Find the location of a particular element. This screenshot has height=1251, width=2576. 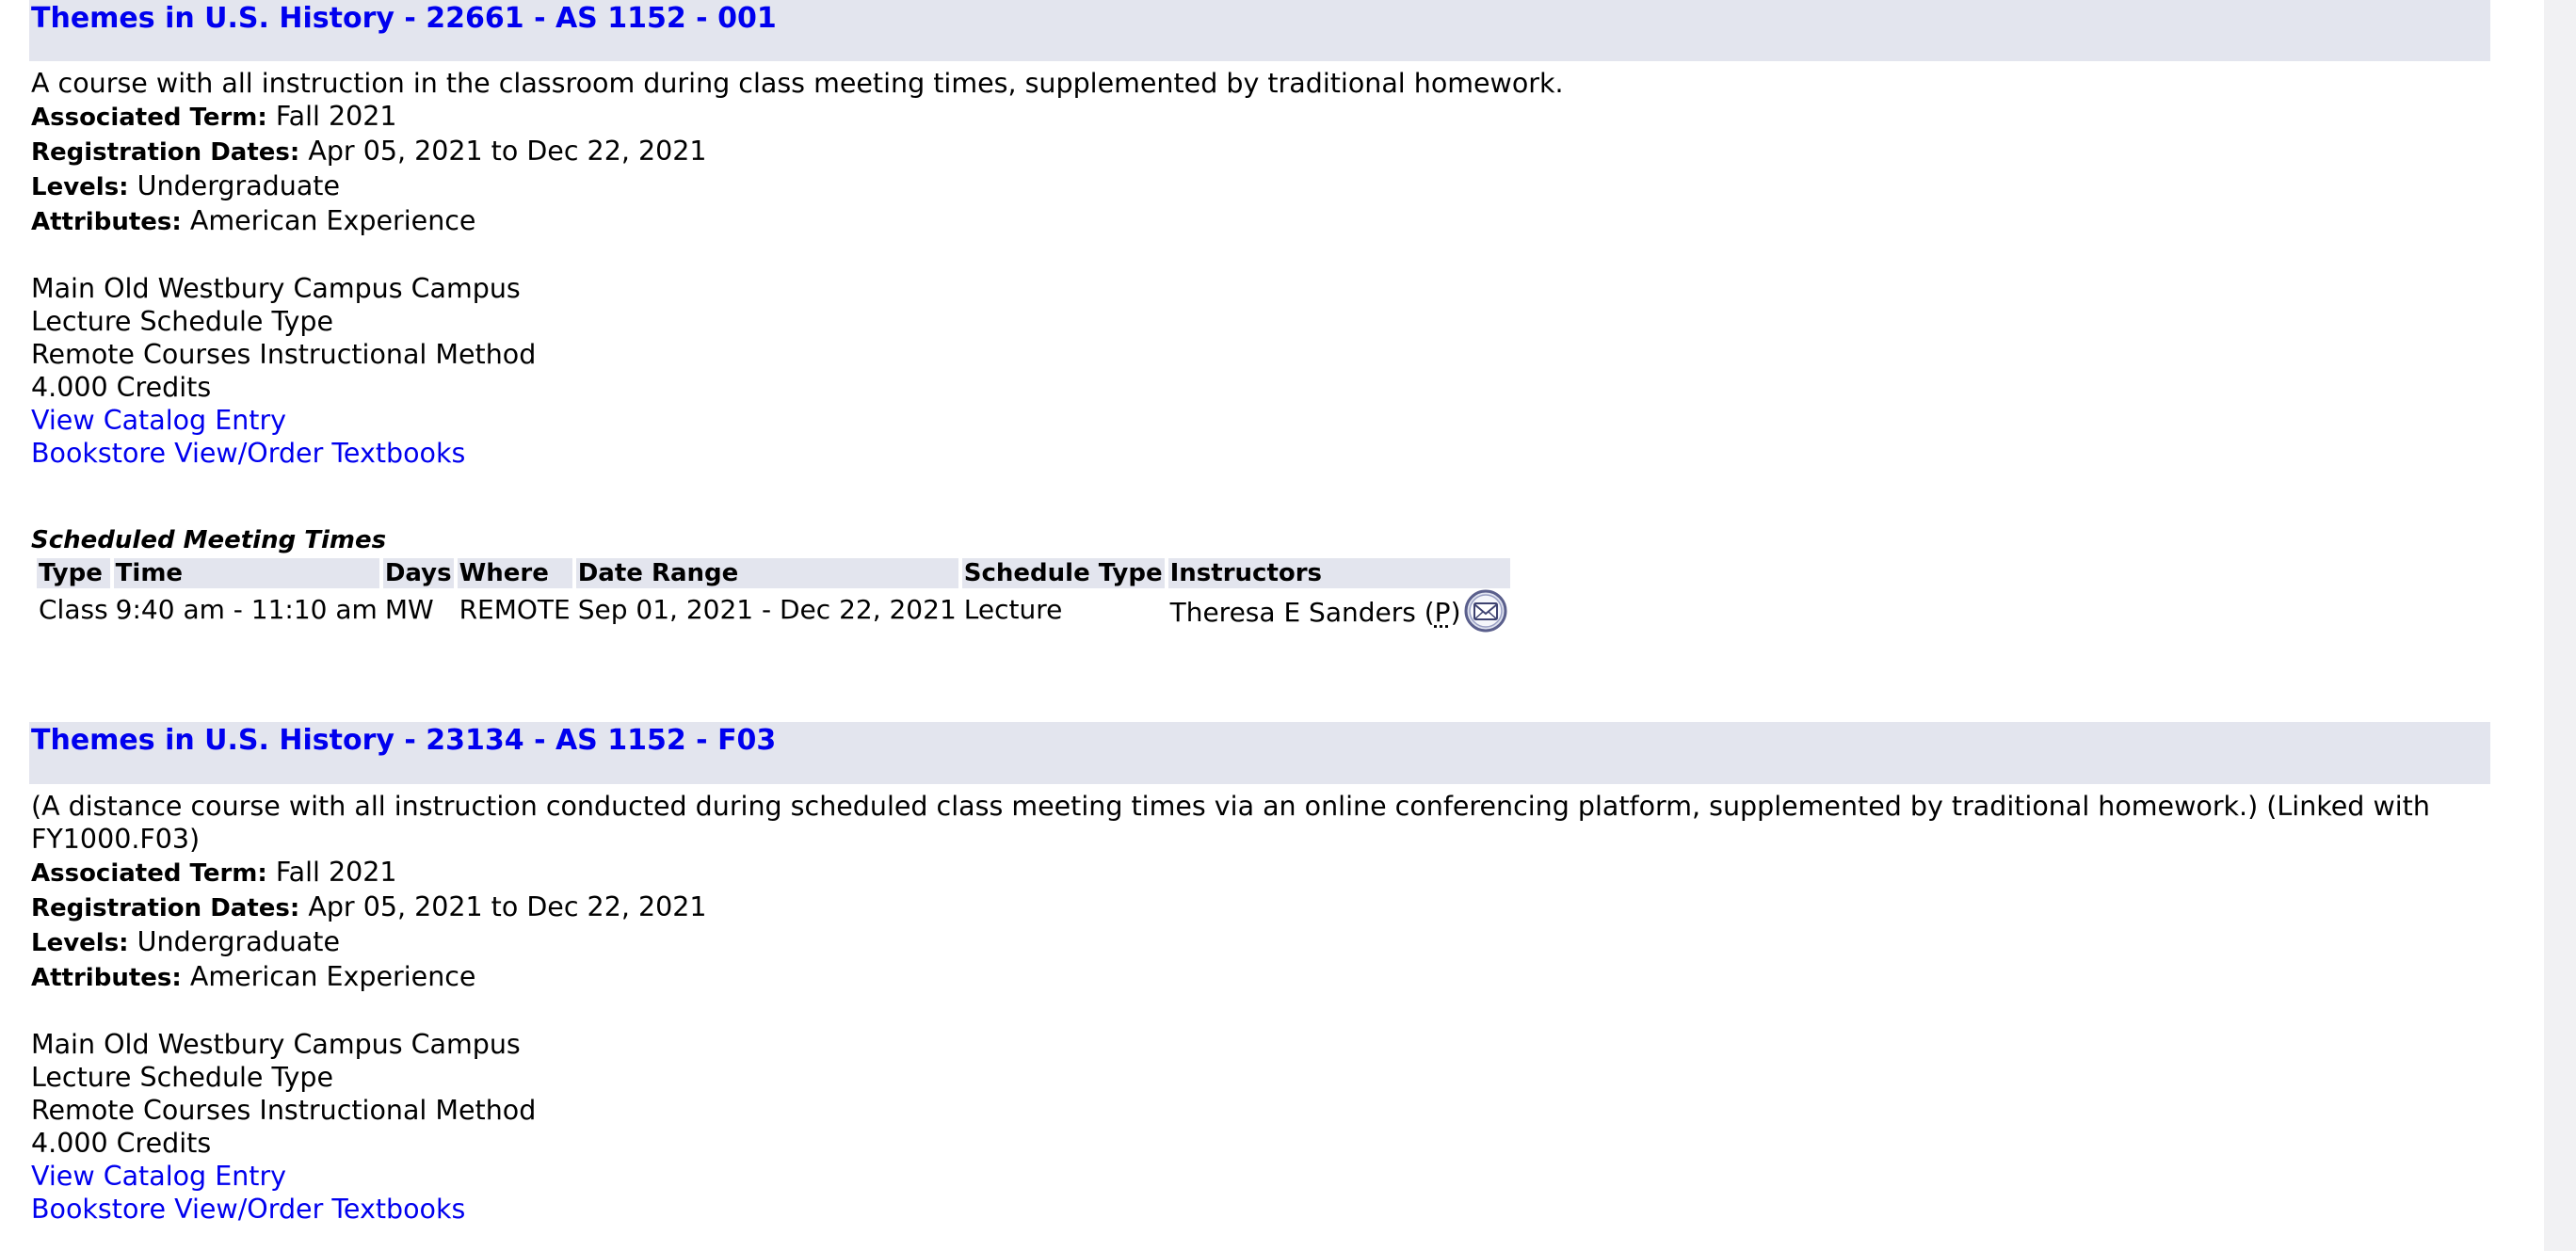

envelope-email-icon is located at coordinates (1485, 611).